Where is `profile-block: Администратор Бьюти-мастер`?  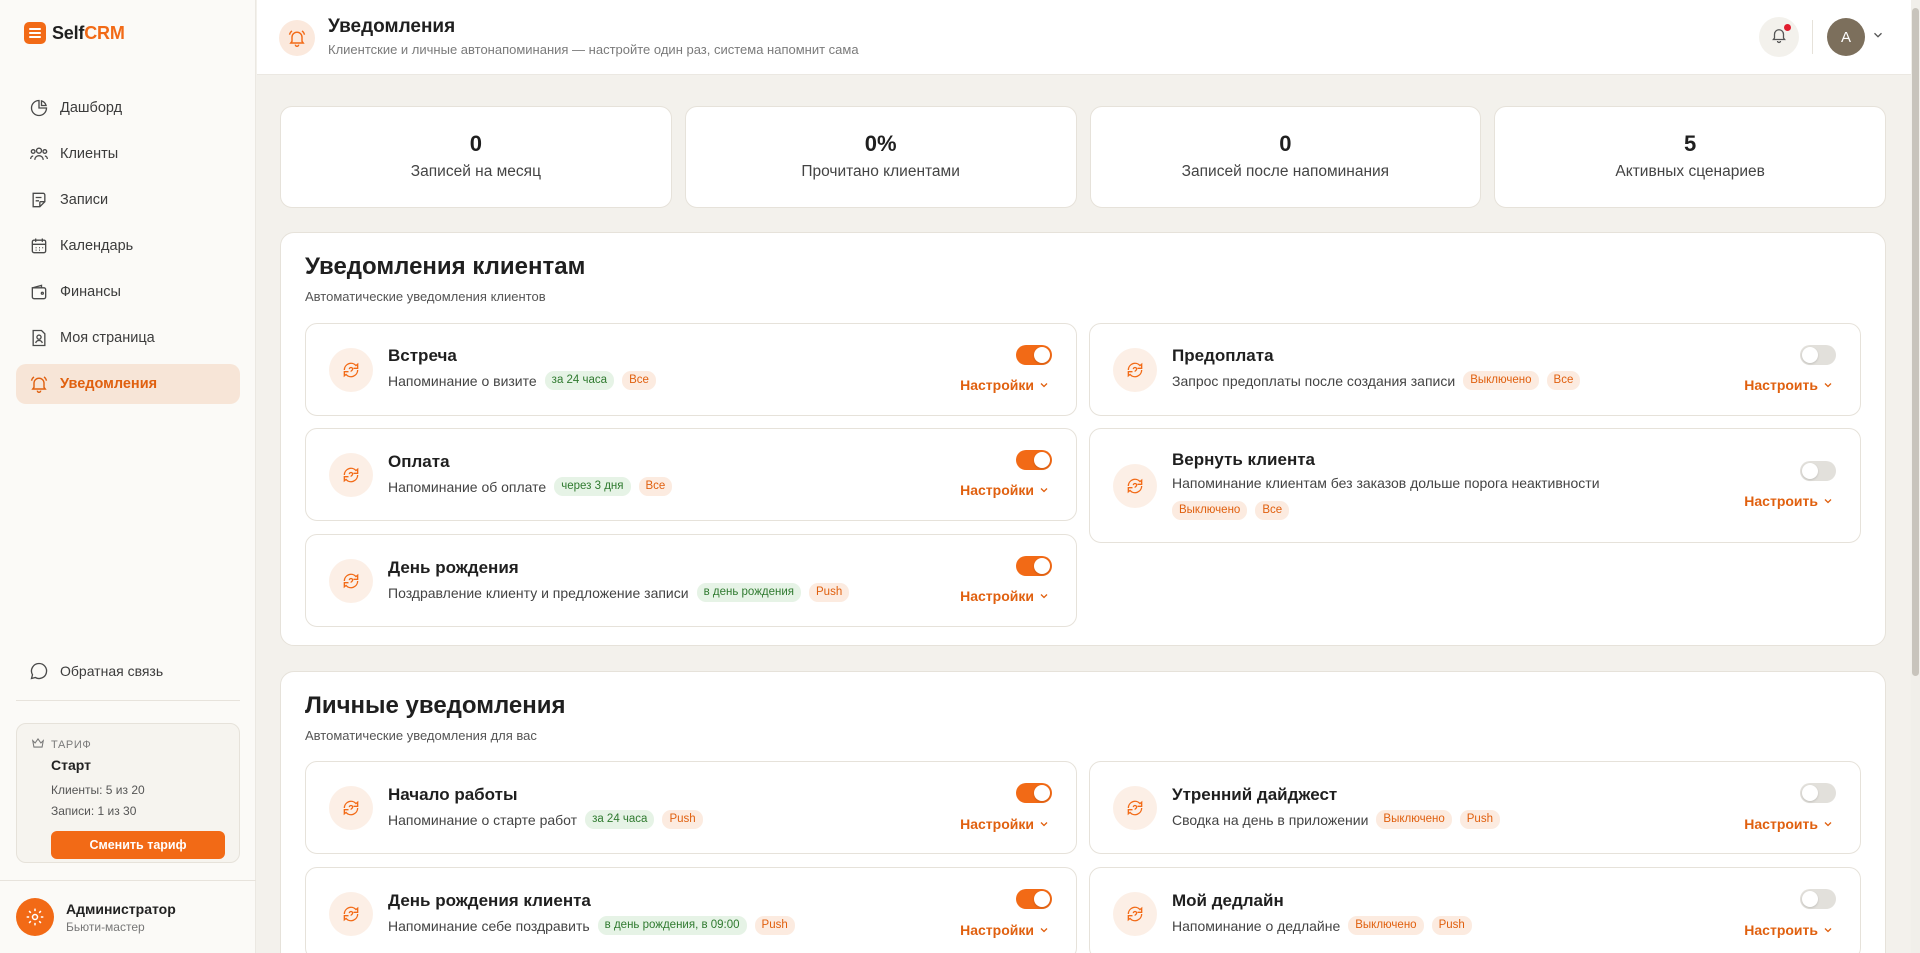 profile-block: Администратор Бьюти-мастер is located at coordinates (128, 916).